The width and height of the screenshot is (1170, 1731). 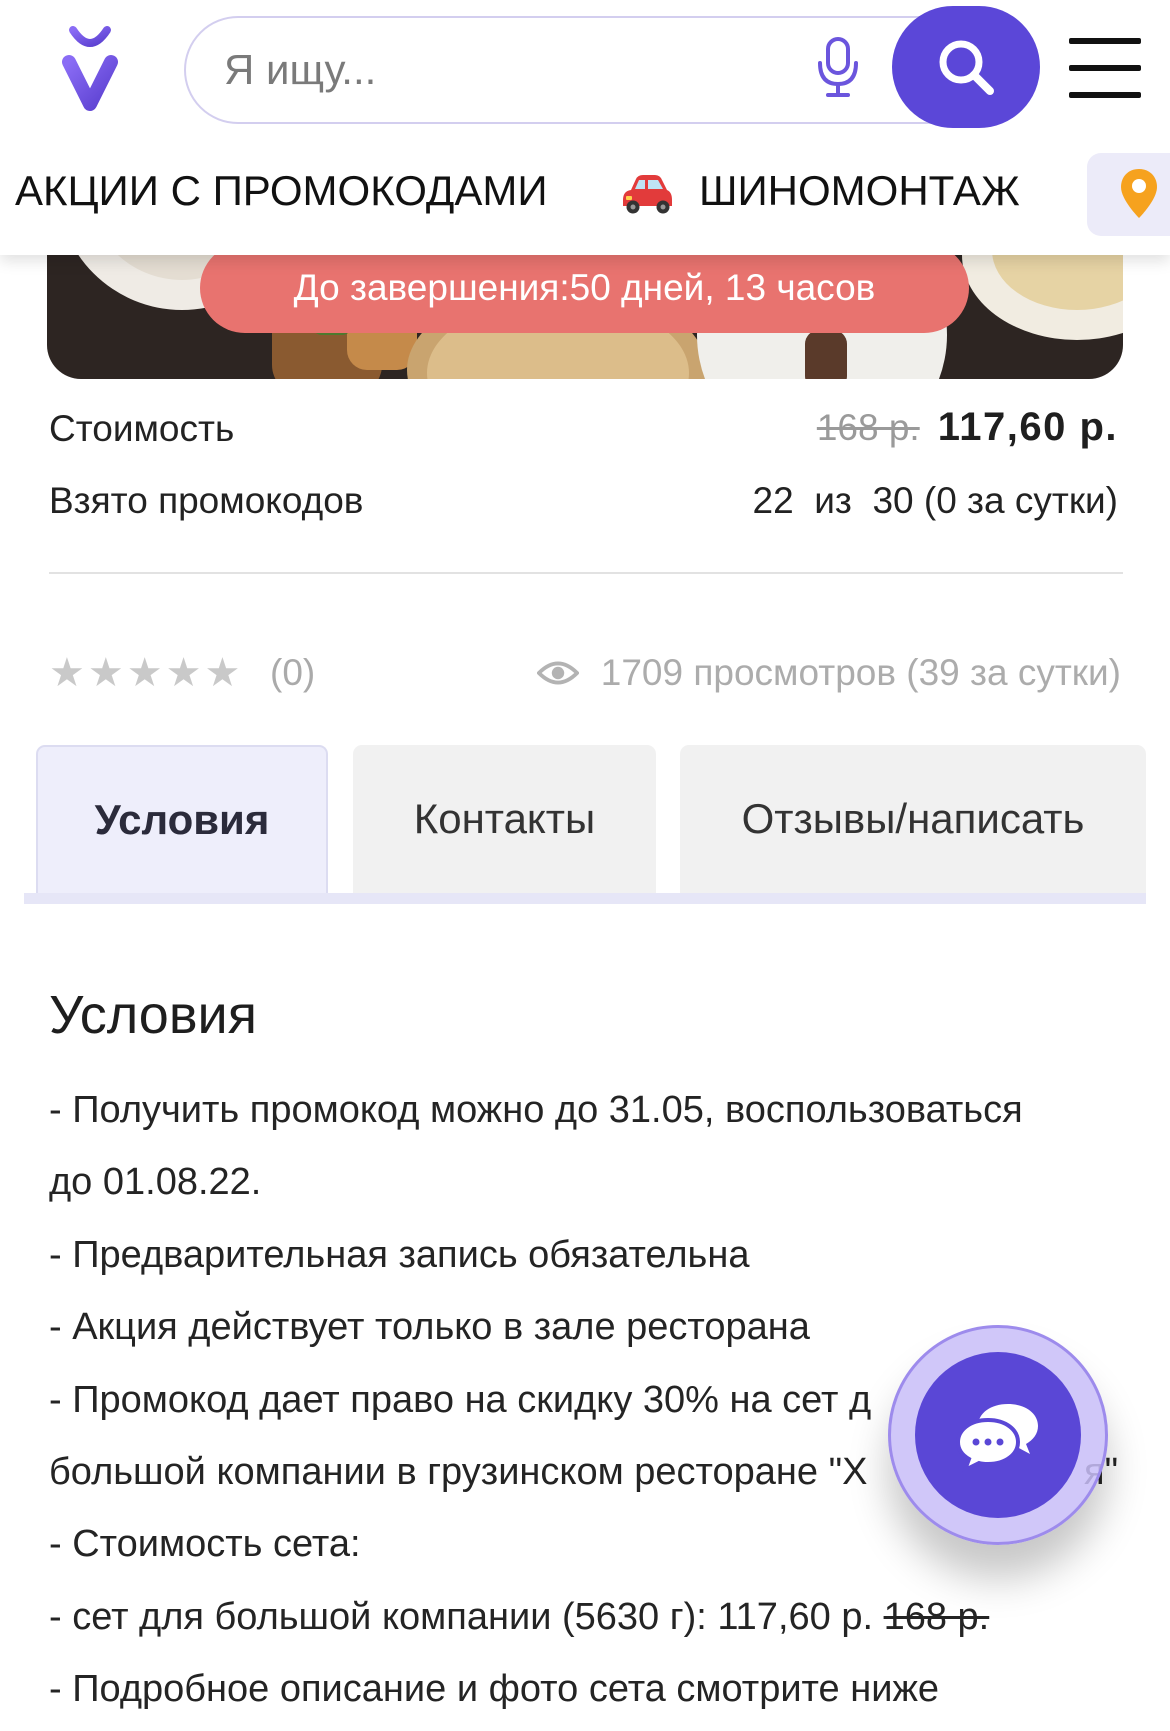 What do you see at coordinates (859, 191) in the screenshot?
I see `nav-item-tire-service: ШИНОМОНТАЖ` at bounding box center [859, 191].